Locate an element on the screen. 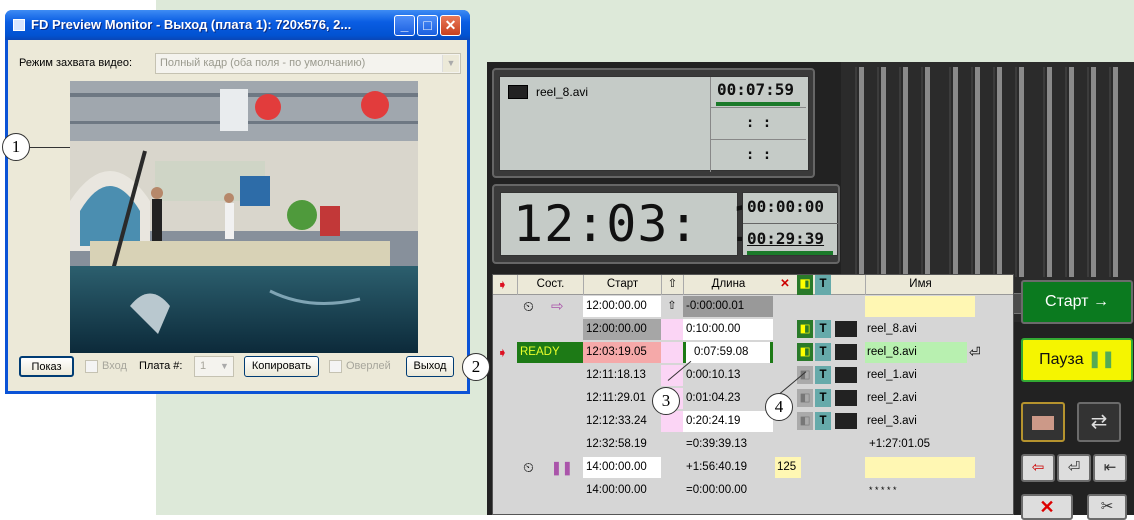 The image size is (1134, 520). to-start-button: ⇤ is located at coordinates (1110, 468).